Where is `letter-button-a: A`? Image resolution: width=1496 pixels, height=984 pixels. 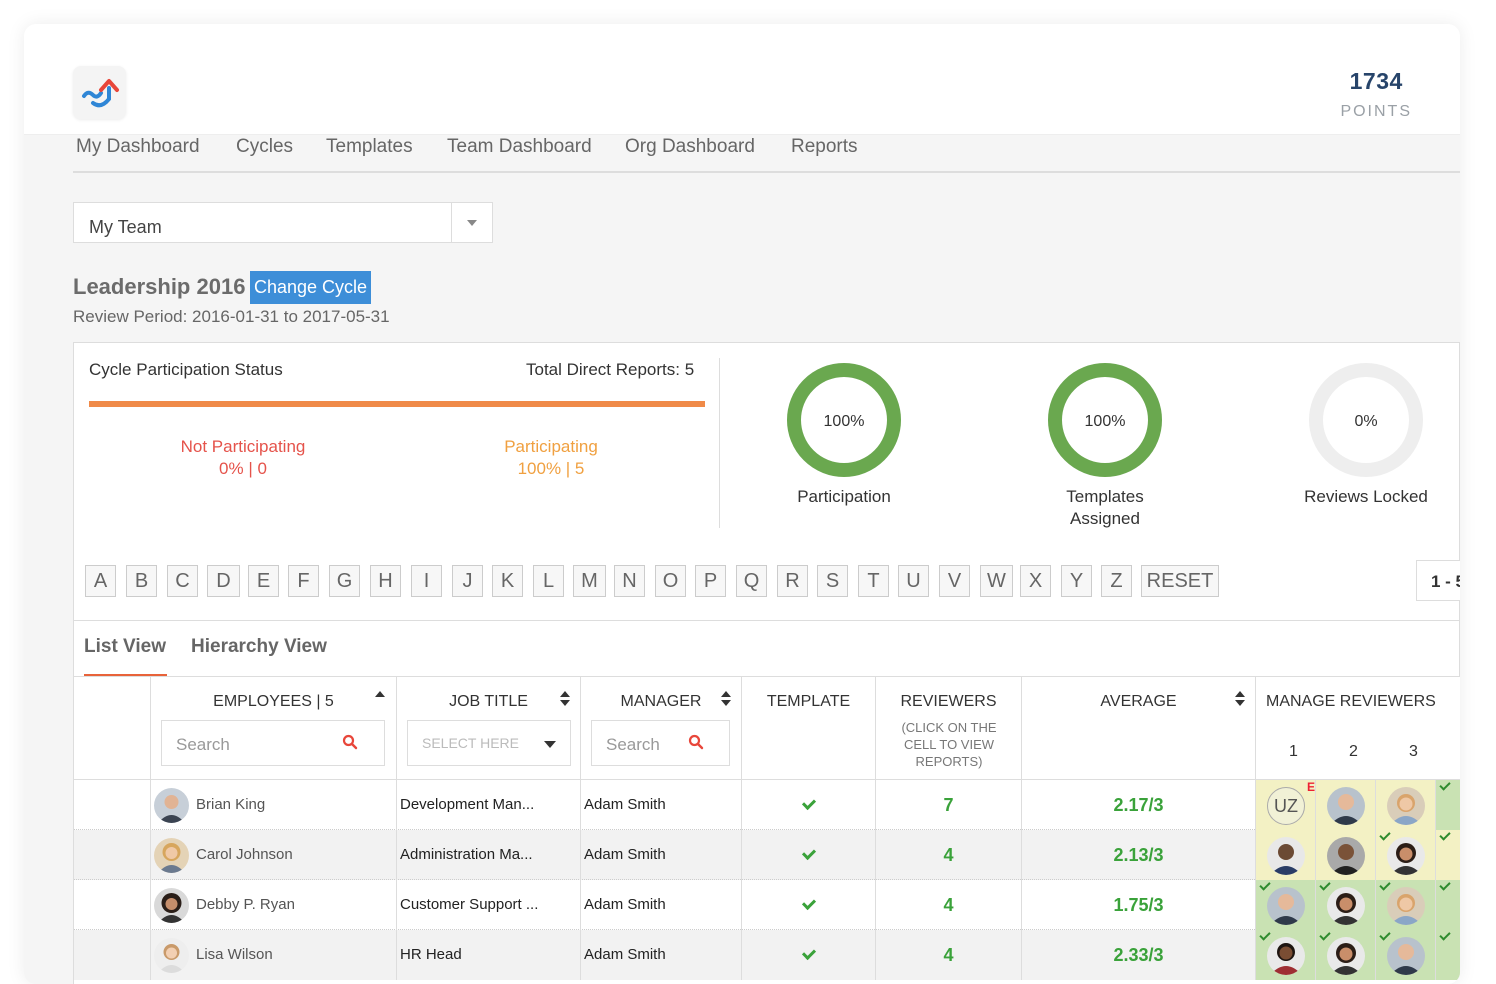
letter-button-a: A is located at coordinates (100, 581).